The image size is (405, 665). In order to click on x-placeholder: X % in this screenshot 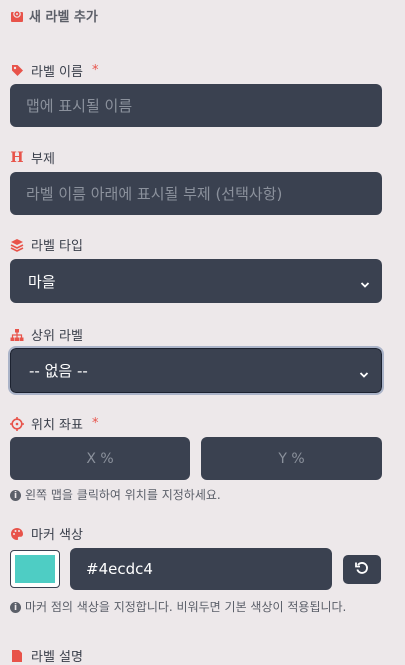, I will do `click(100, 458)`.